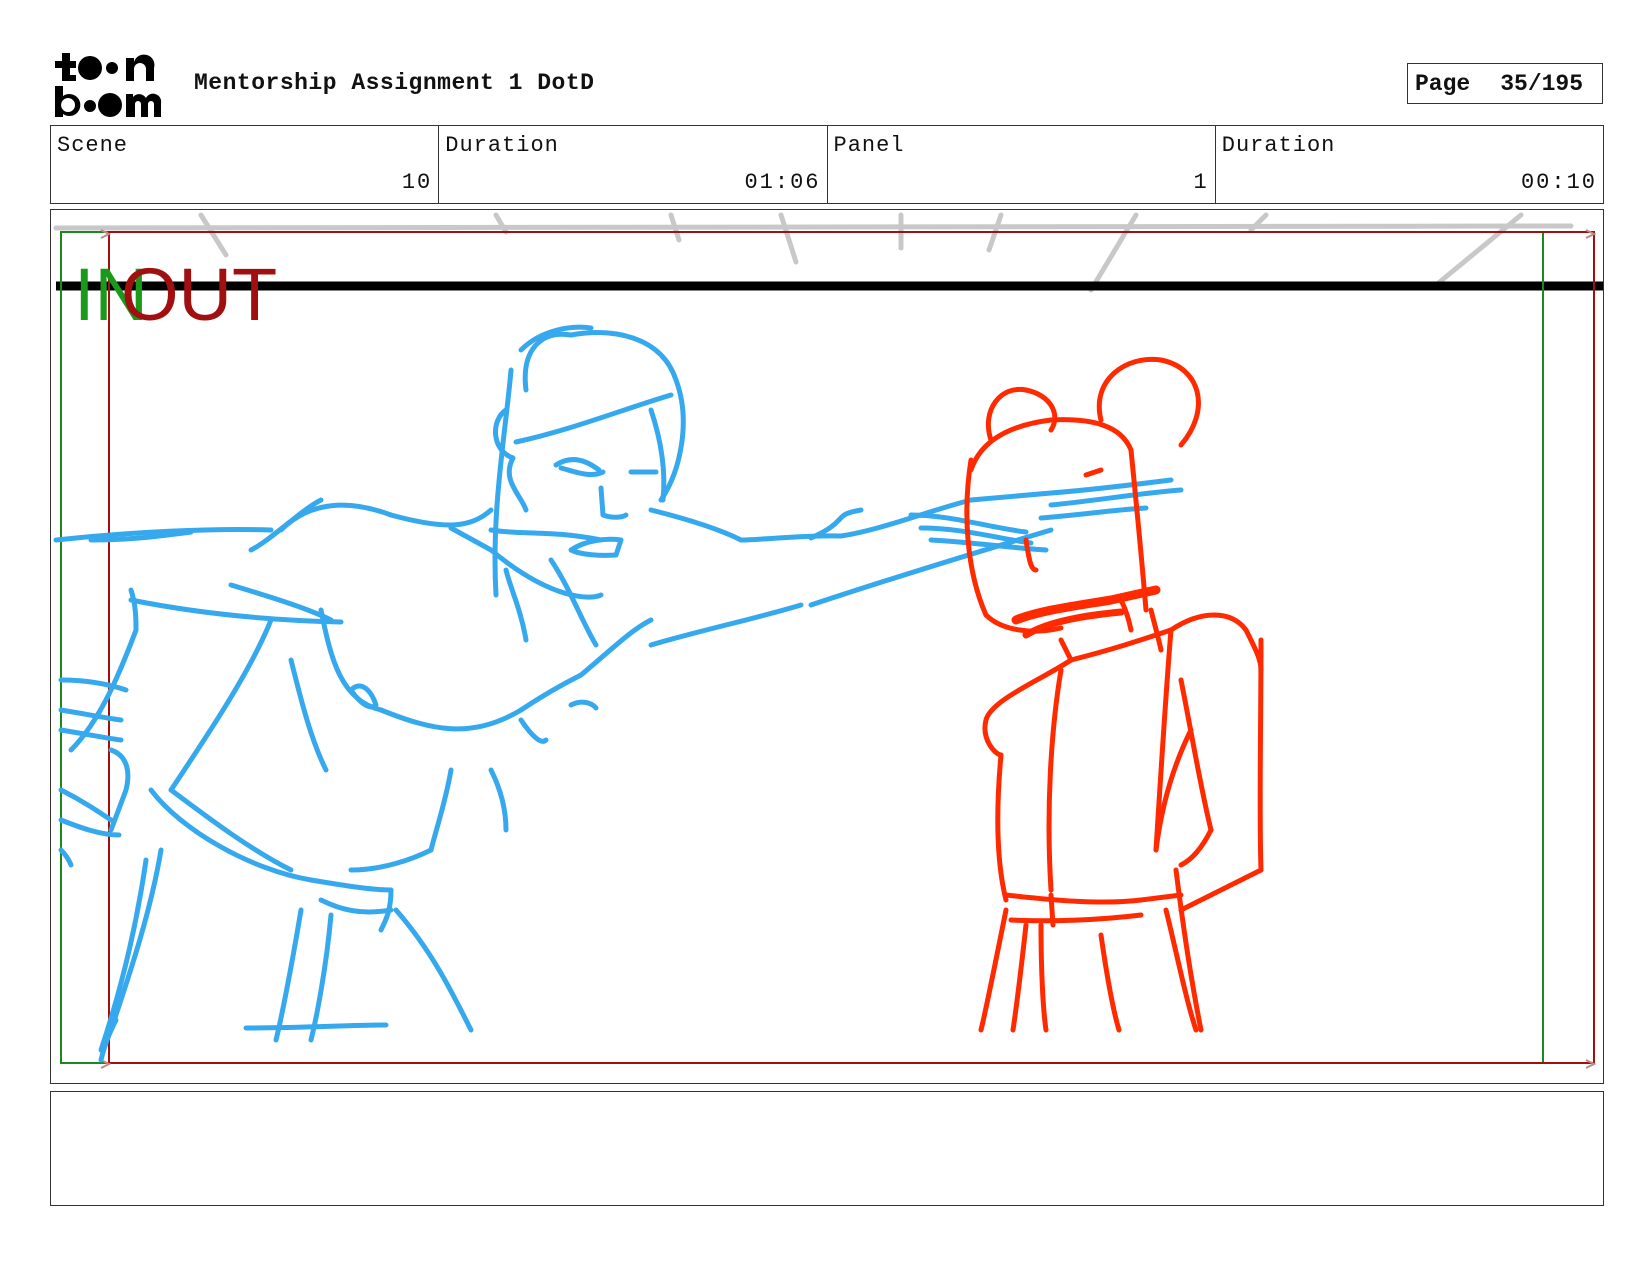 This screenshot has height=1275, width=1650. Describe the element at coordinates (1114, 694) in the screenshot. I see `mouse-character-sketch` at that location.